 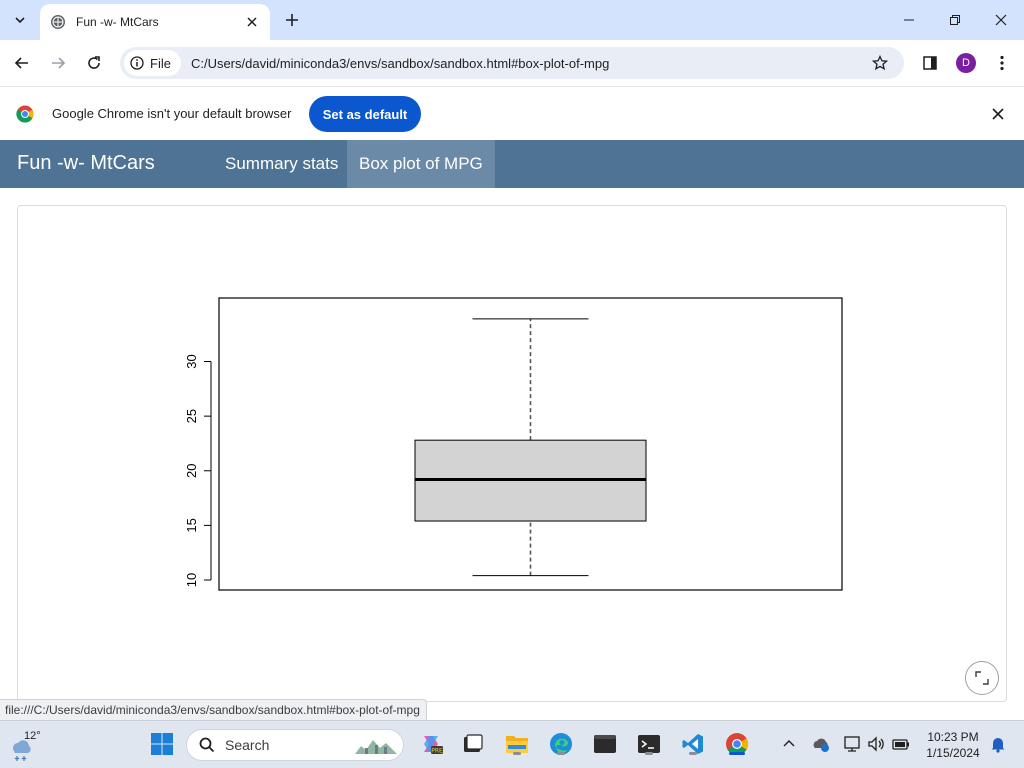 I want to click on chevron-up-icon, so click(x=789, y=743).